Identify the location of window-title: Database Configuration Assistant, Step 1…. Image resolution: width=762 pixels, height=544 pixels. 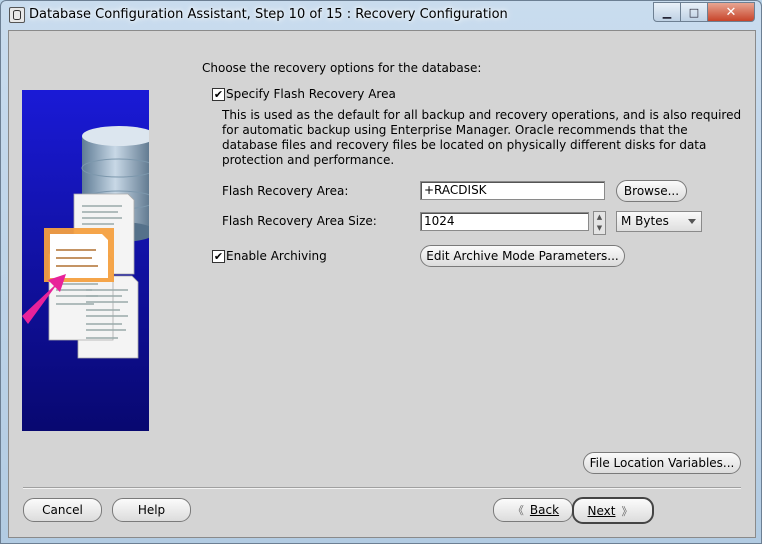
(268, 14).